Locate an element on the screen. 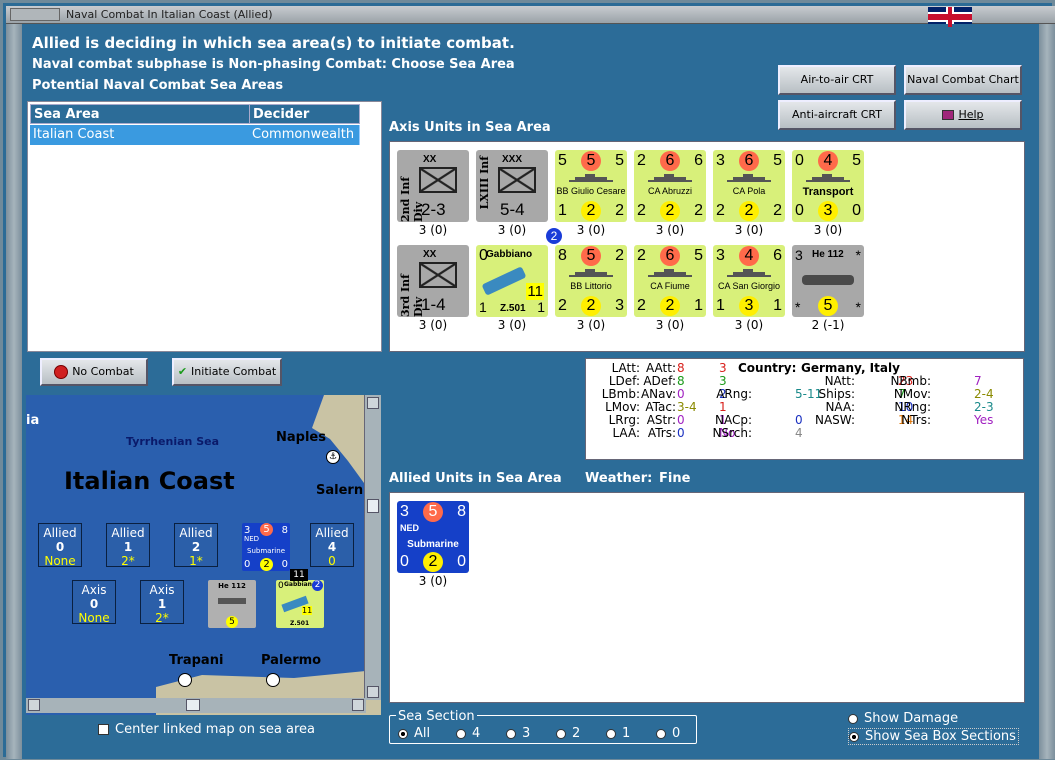 This screenshot has width=1055, height=760. scroll-up-arrow-icon is located at coordinates (373, 403).